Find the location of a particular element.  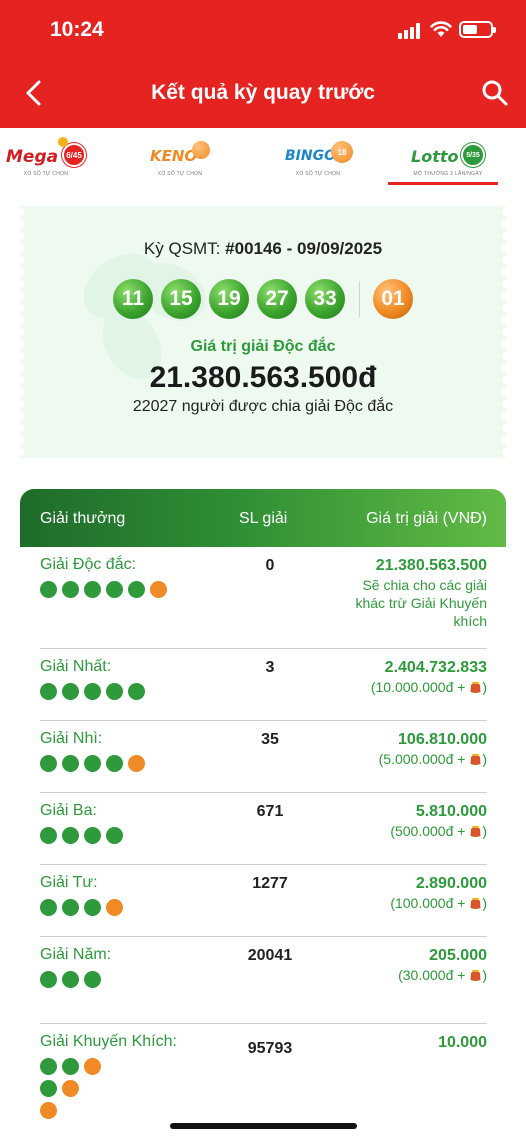

status-bar: 10:24 is located at coordinates (263, 31).